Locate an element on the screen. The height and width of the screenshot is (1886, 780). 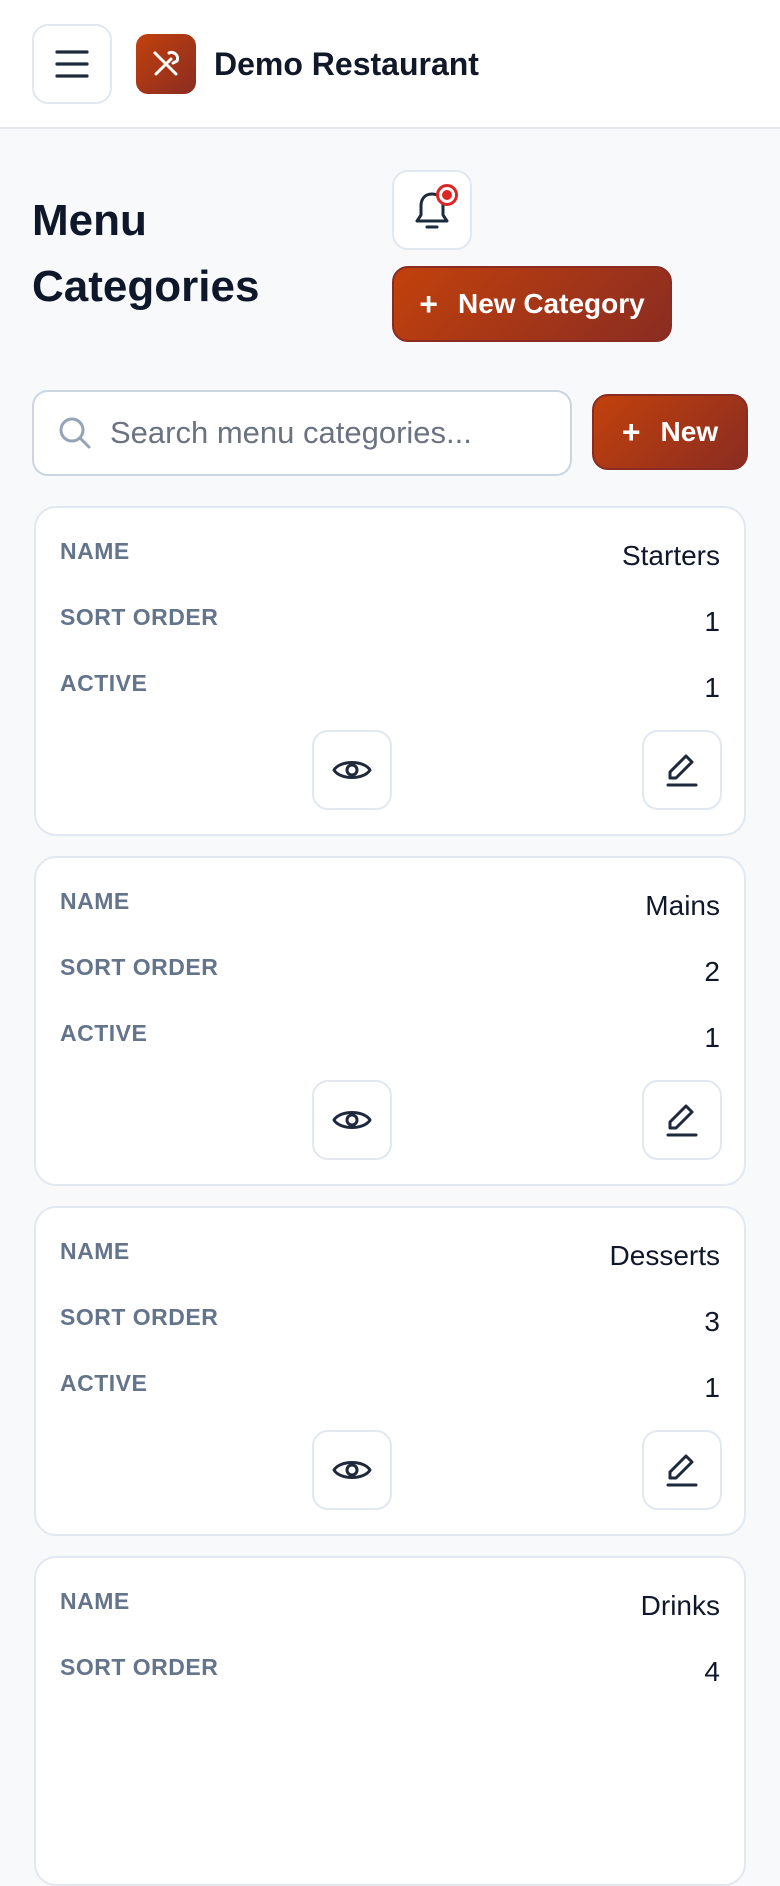
search-box is located at coordinates (302, 433).